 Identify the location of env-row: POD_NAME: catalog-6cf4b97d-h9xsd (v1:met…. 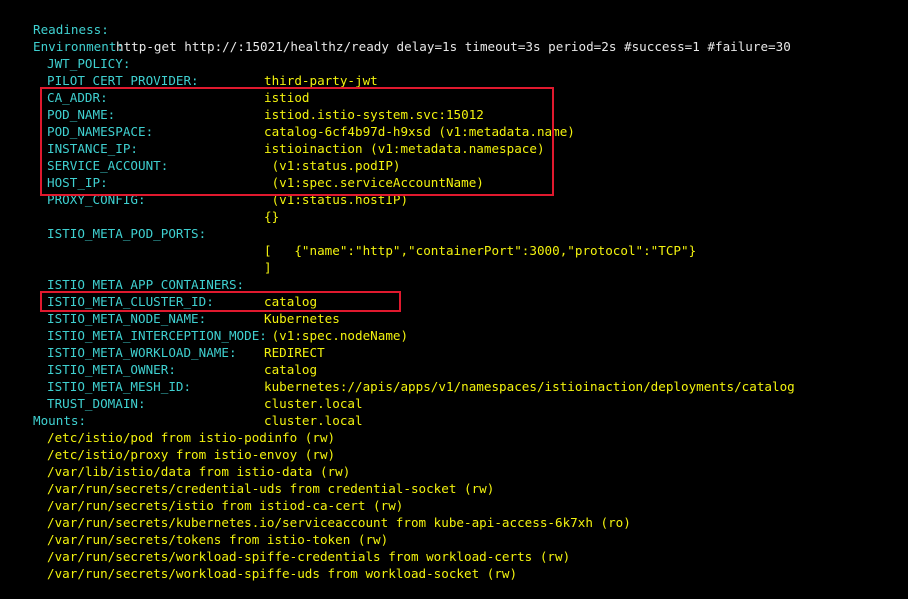
(287, 114).